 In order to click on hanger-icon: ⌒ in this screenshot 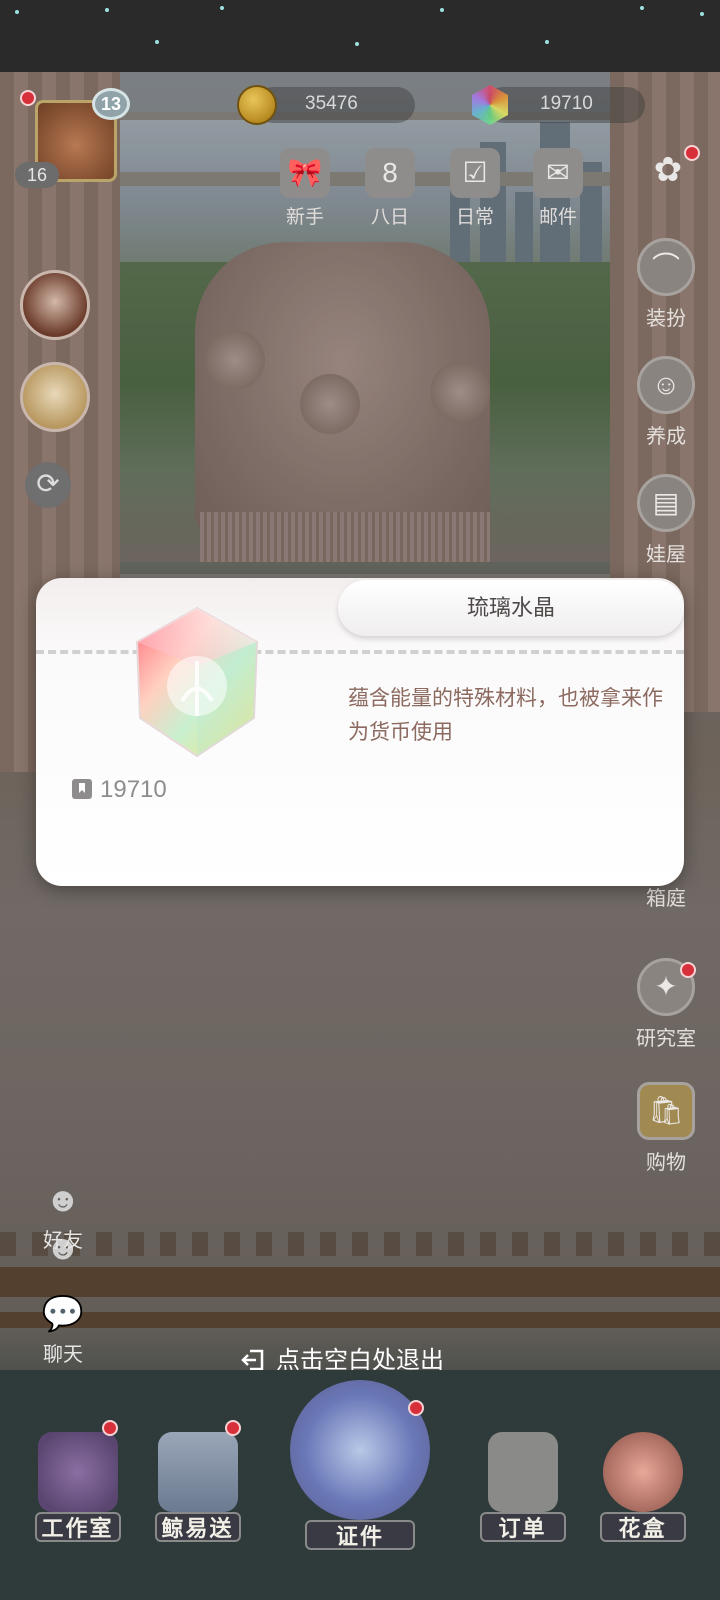, I will do `click(666, 267)`.